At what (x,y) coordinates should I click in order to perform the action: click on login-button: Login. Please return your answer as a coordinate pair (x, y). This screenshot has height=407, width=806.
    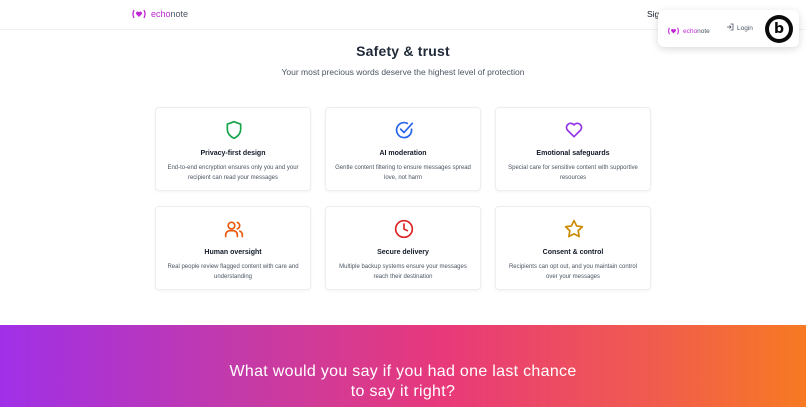
    Looking at the image, I should click on (739, 29).